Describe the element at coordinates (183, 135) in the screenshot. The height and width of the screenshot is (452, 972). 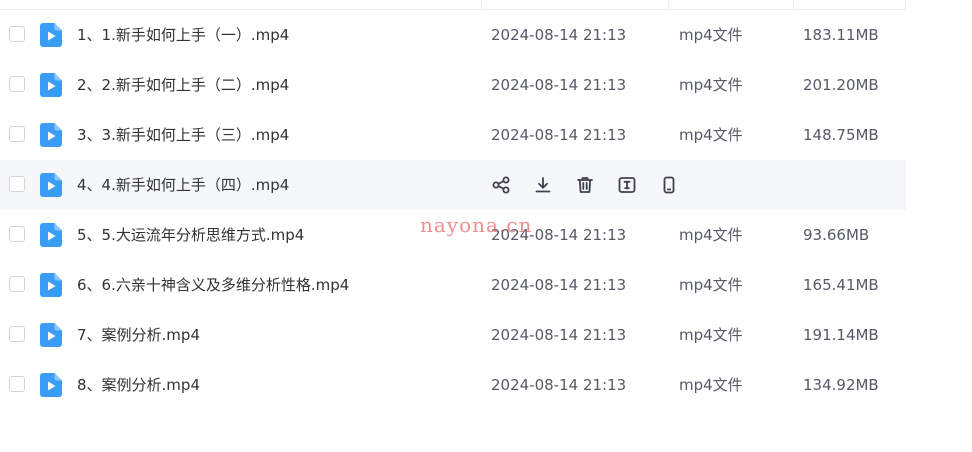
I see `file-name: 3、3.新手如何上手（三）.mp4` at that location.